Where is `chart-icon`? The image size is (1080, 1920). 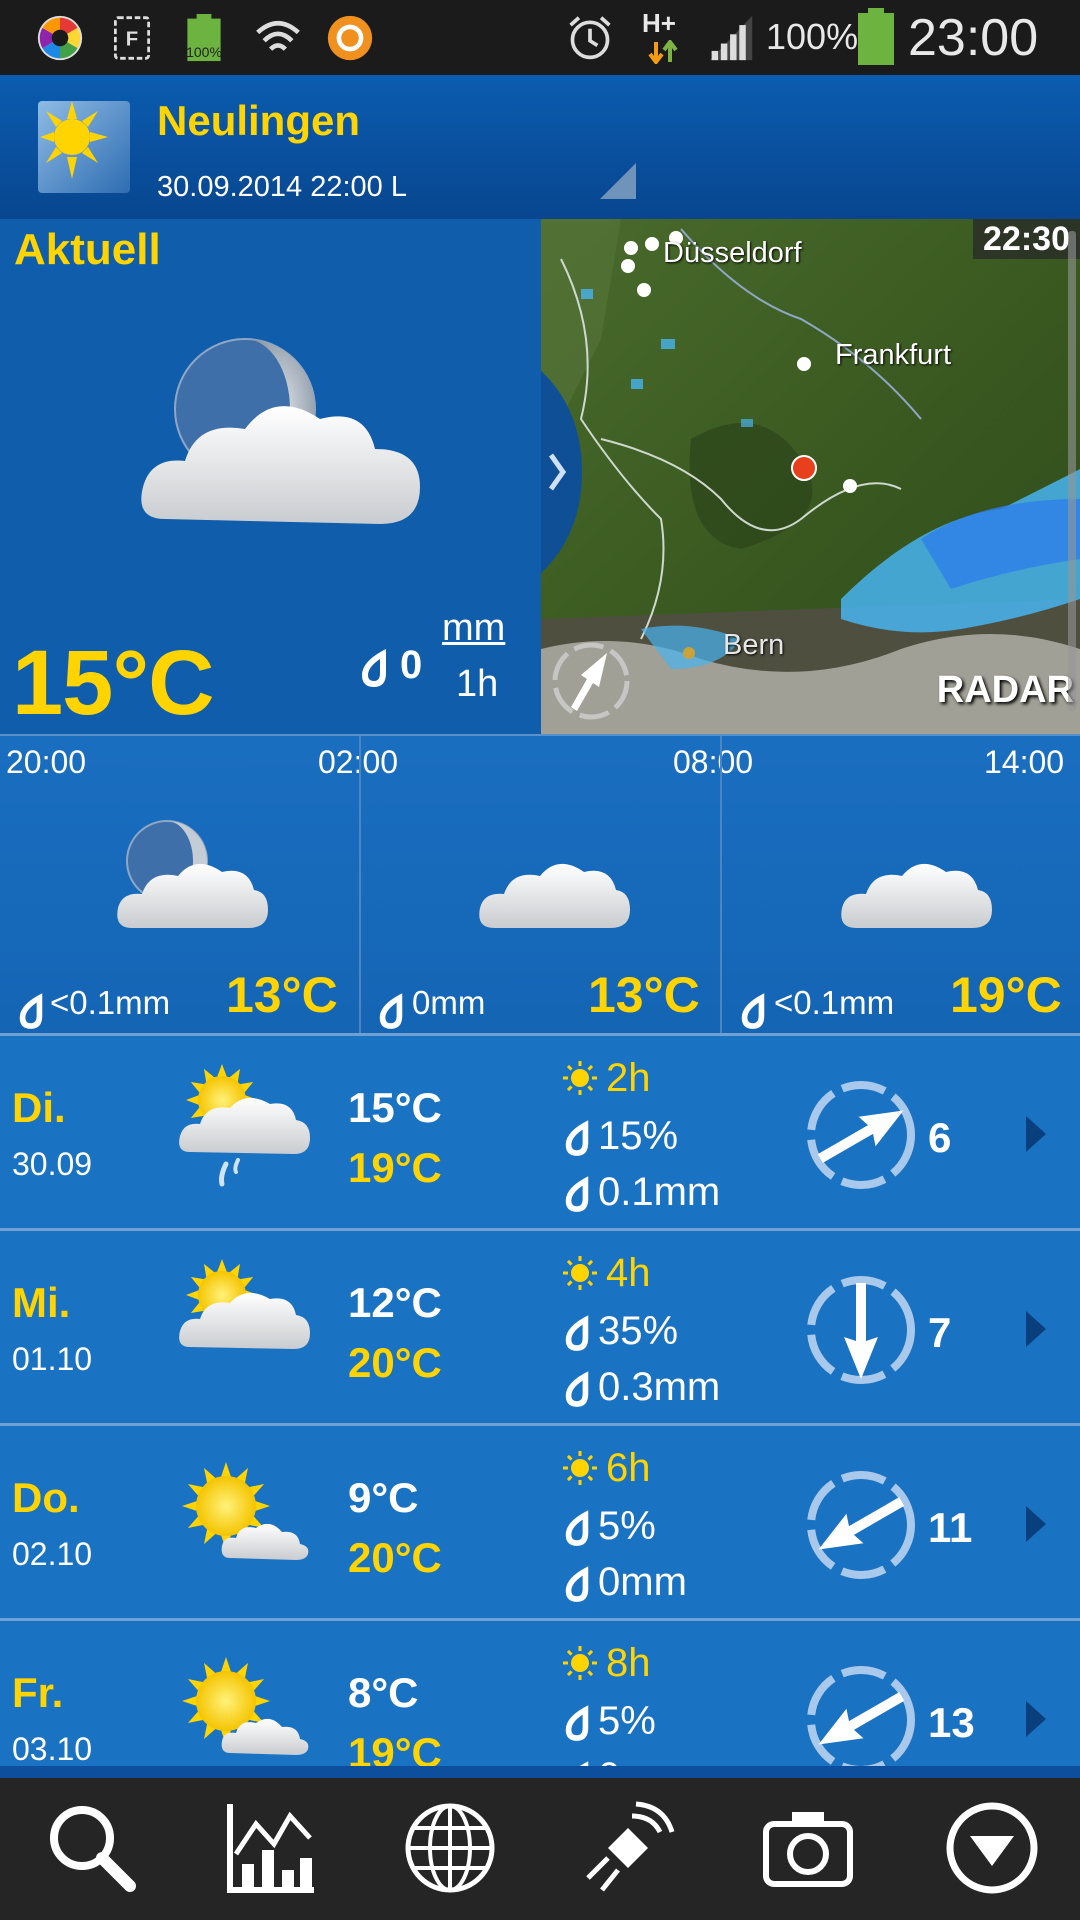 chart-icon is located at coordinates (270, 1848).